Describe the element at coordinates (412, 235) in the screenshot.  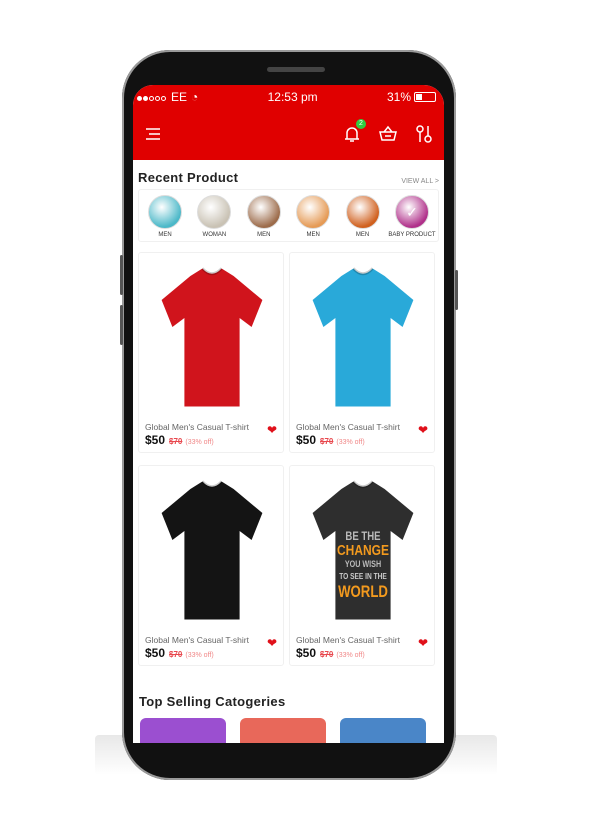
I see `category-label: BABY PRODUCT` at that location.